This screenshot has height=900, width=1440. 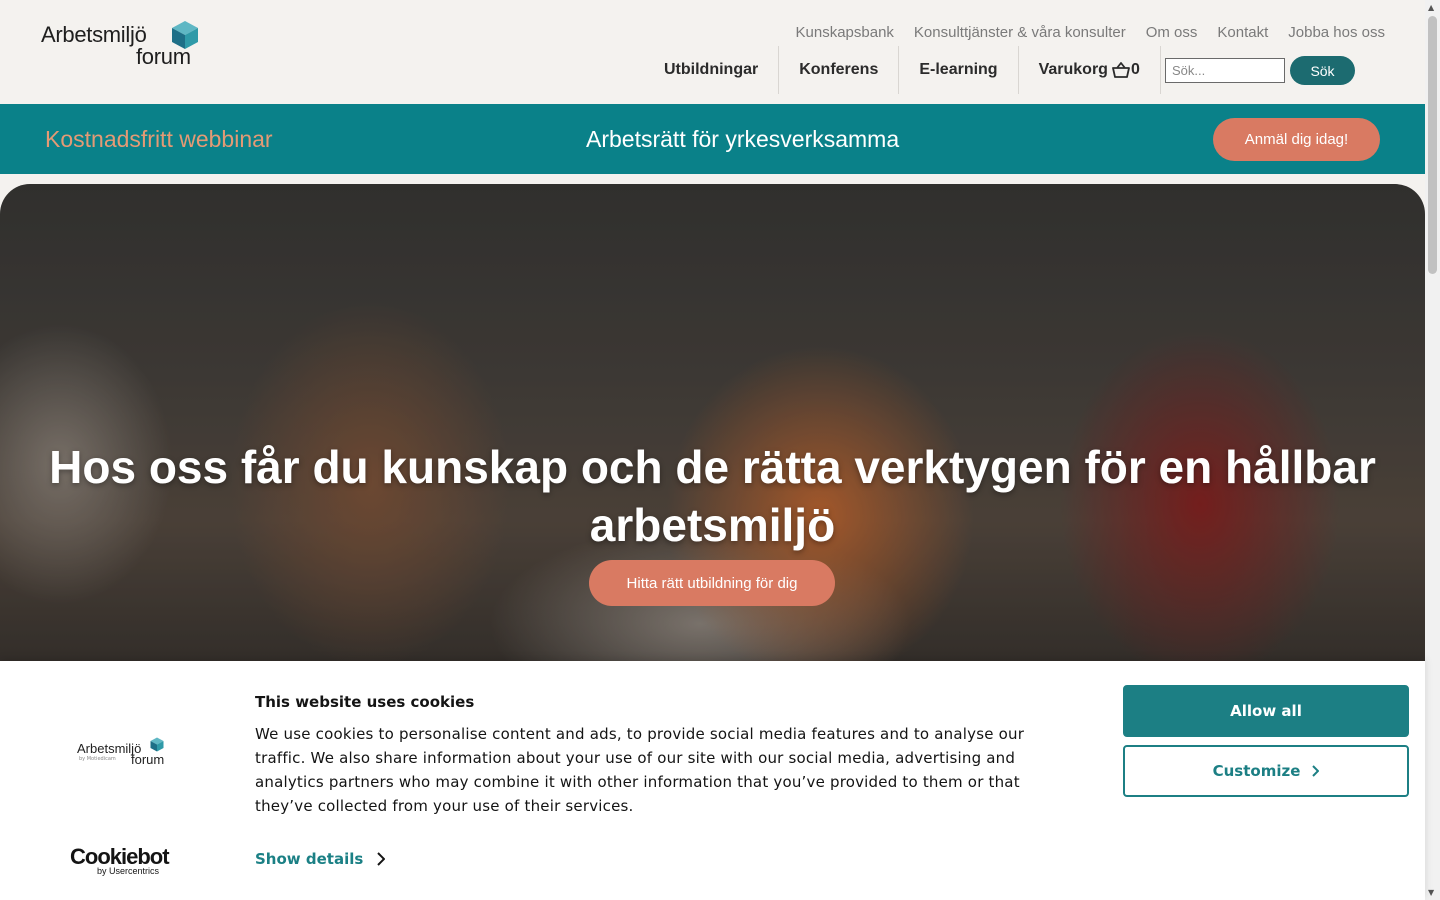 I want to click on site-logo: Arbetsmiljö forum, so click(x=121, y=45).